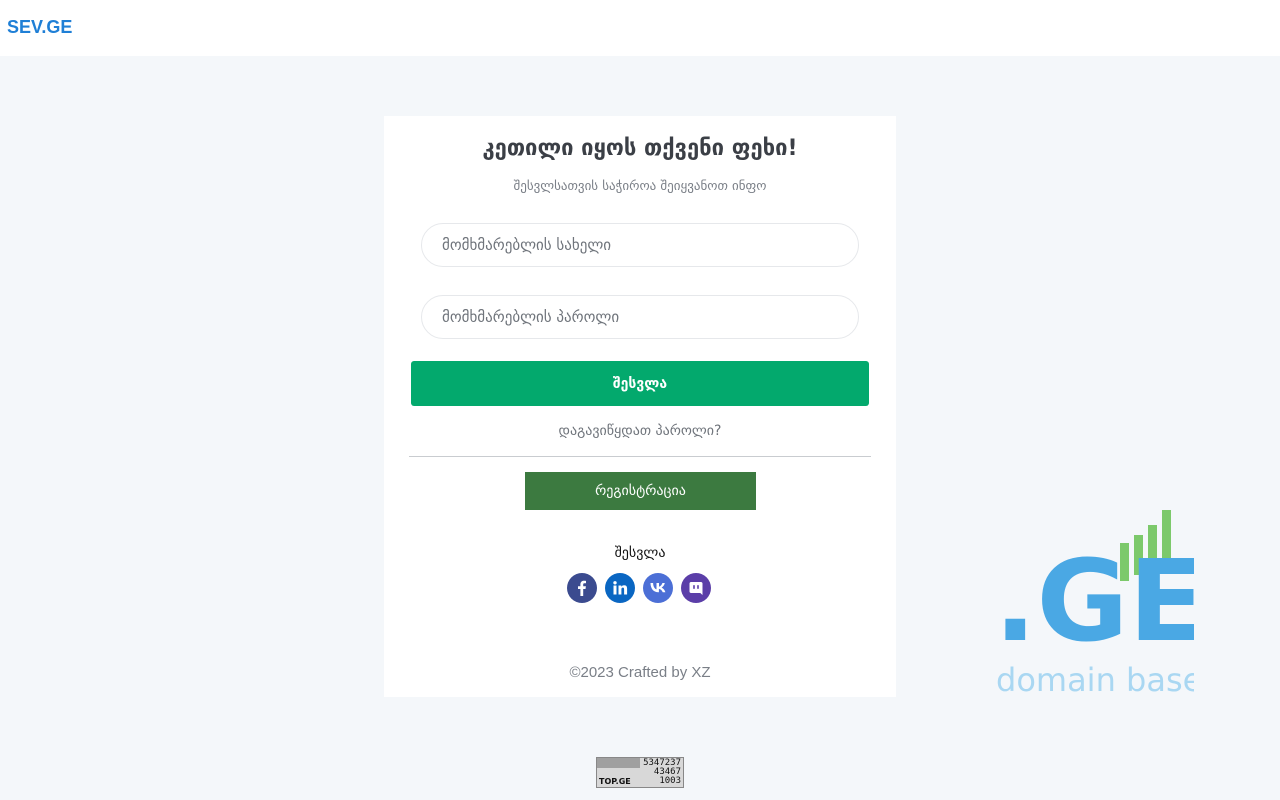 The image size is (1280, 800). Describe the element at coordinates (640, 186) in the screenshot. I see `welcome-subtitle: შესვლსათვის საჭიროა შეიყვანოთ ინფო` at that location.